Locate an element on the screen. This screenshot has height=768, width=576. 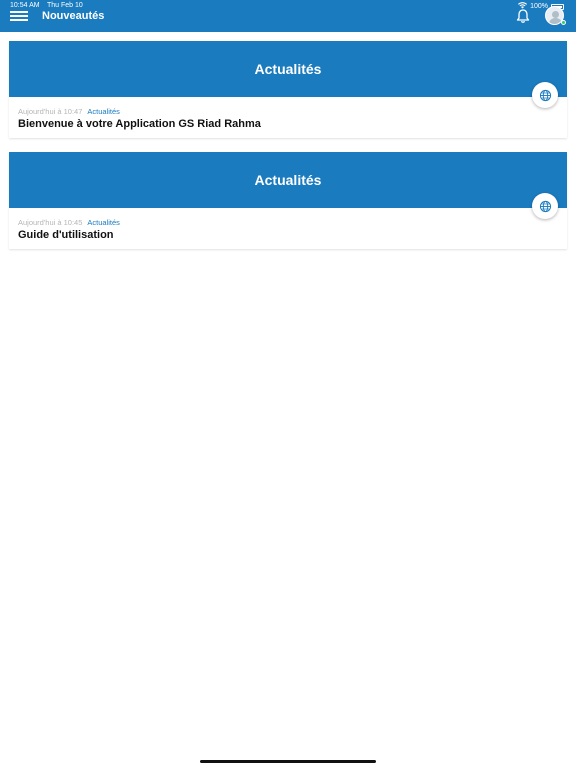
hamburger-menu-icon is located at coordinates (19, 16).